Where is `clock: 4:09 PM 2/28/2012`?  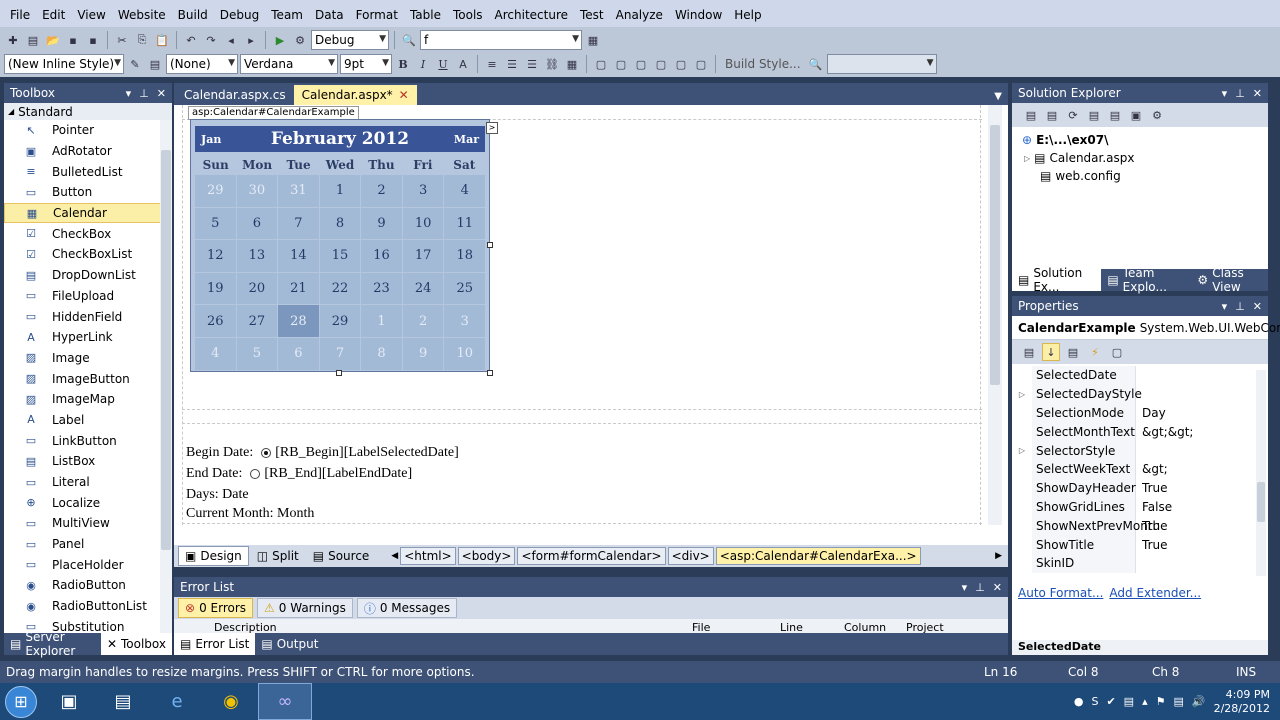
clock: 4:09 PM 2/28/2012 is located at coordinates (1242, 702).